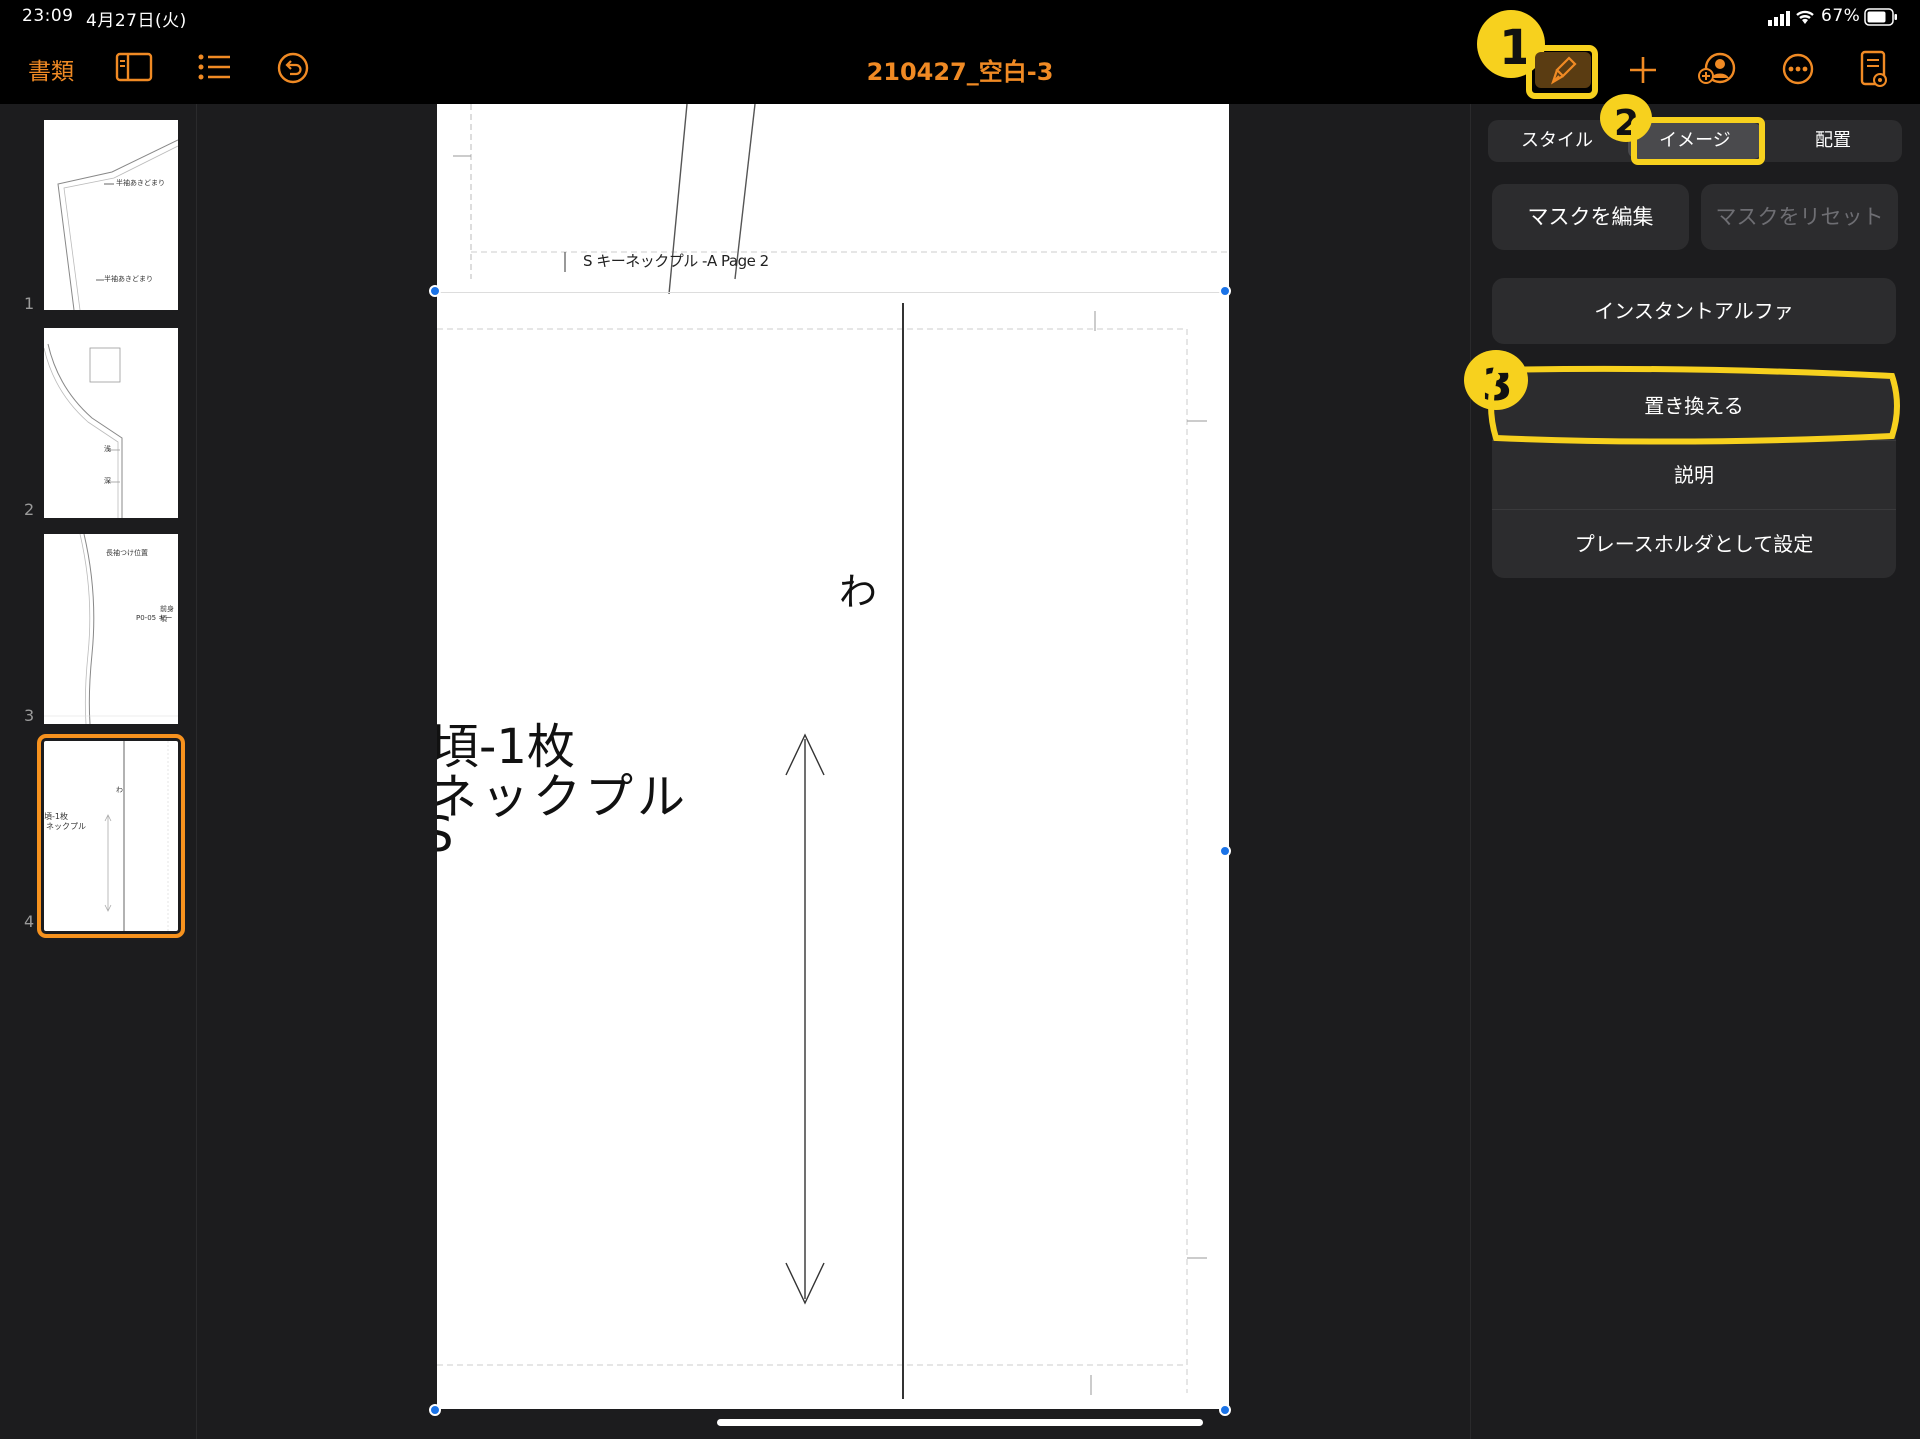  What do you see at coordinates (1694, 311) in the screenshot?
I see `instant-alpha-button: インスタントアルファ` at bounding box center [1694, 311].